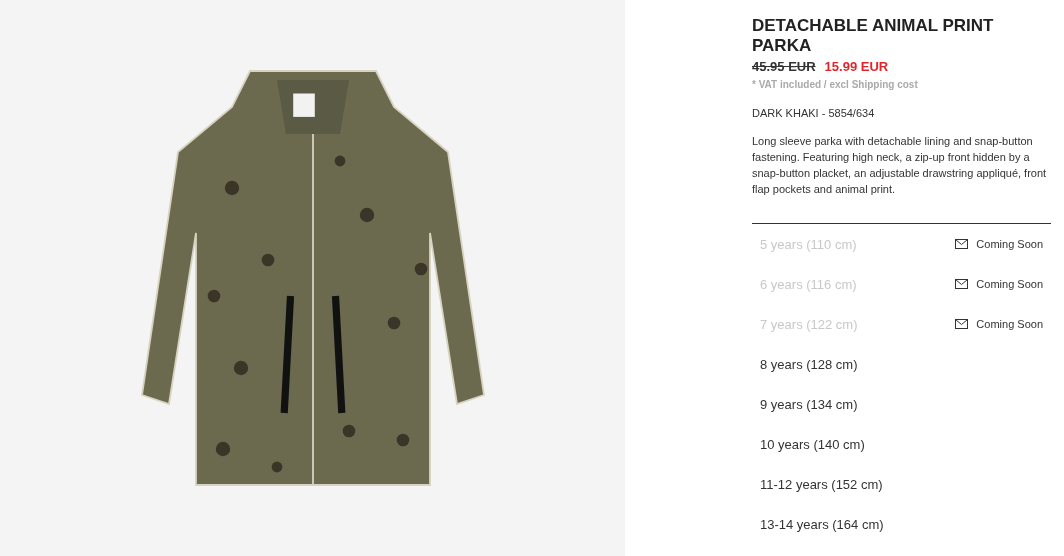 This screenshot has height=556, width=1064. Describe the element at coordinates (821, 484) in the screenshot. I see `size-option: 11-12 years (152 cm)` at that location.